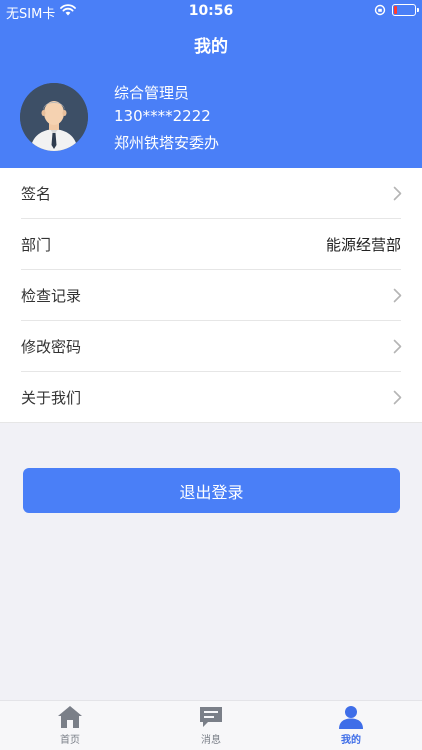 The image size is (422, 750). Describe the element at coordinates (211, 490) in the screenshot. I see `logout-button: 退出登录` at that location.